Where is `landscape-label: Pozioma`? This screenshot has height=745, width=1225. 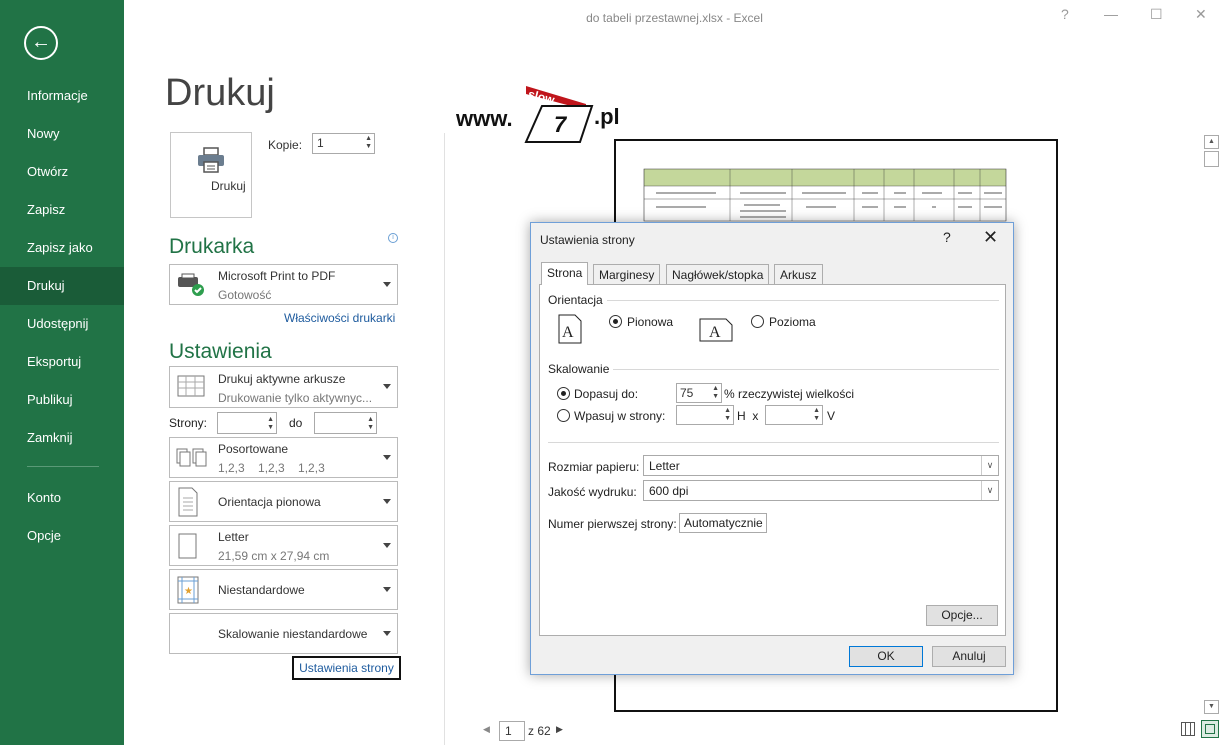
landscape-label: Pozioma is located at coordinates (792, 322).